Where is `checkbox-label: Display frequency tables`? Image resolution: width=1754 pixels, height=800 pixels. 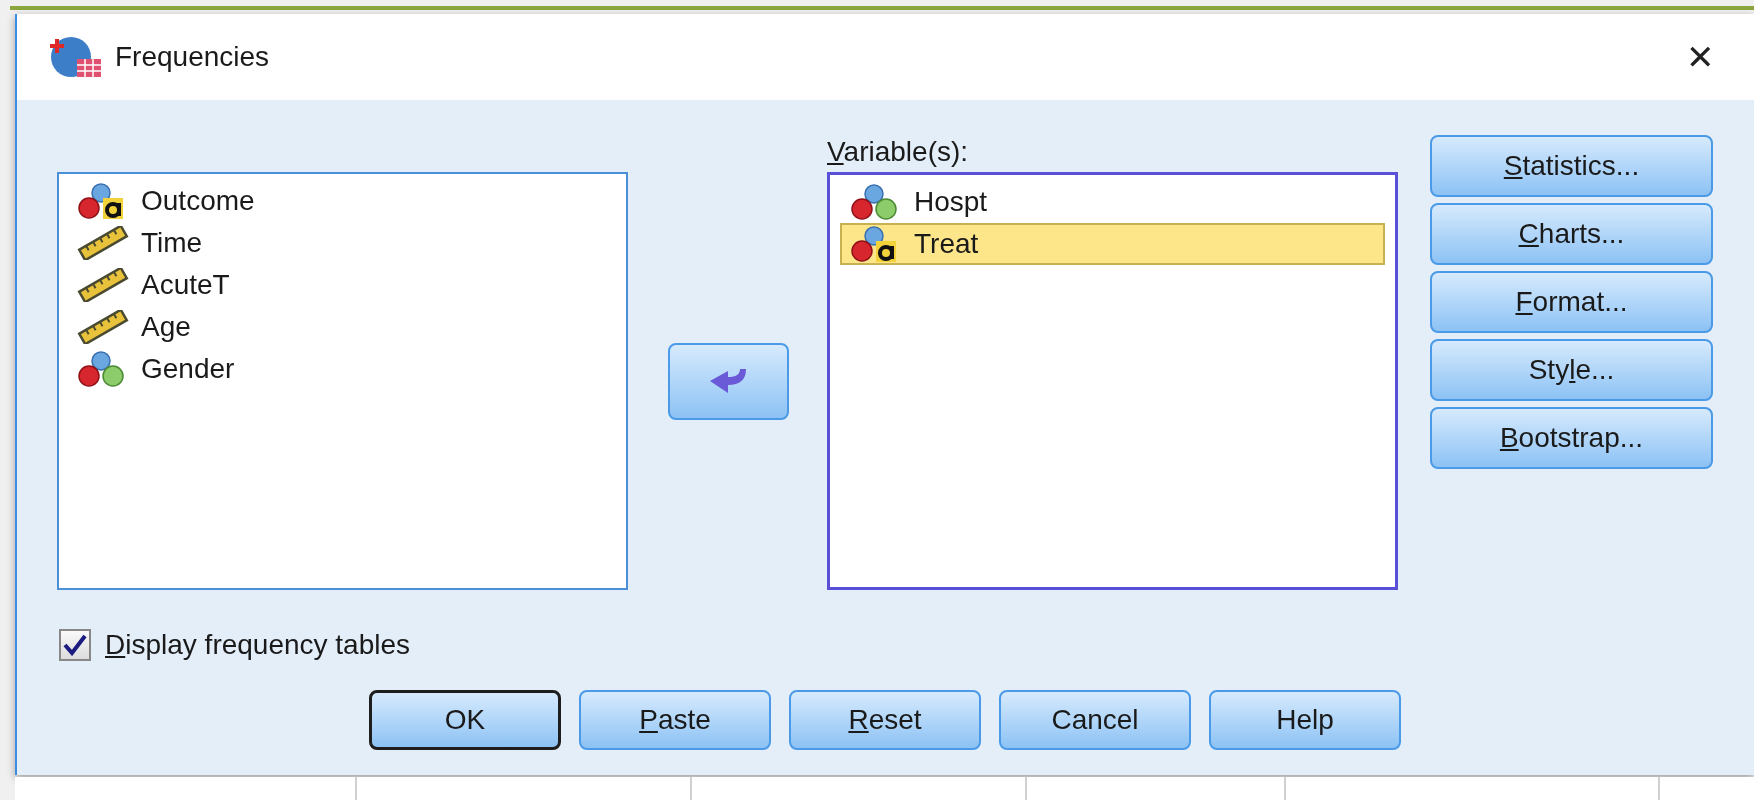 checkbox-label: Display frequency tables is located at coordinates (258, 645).